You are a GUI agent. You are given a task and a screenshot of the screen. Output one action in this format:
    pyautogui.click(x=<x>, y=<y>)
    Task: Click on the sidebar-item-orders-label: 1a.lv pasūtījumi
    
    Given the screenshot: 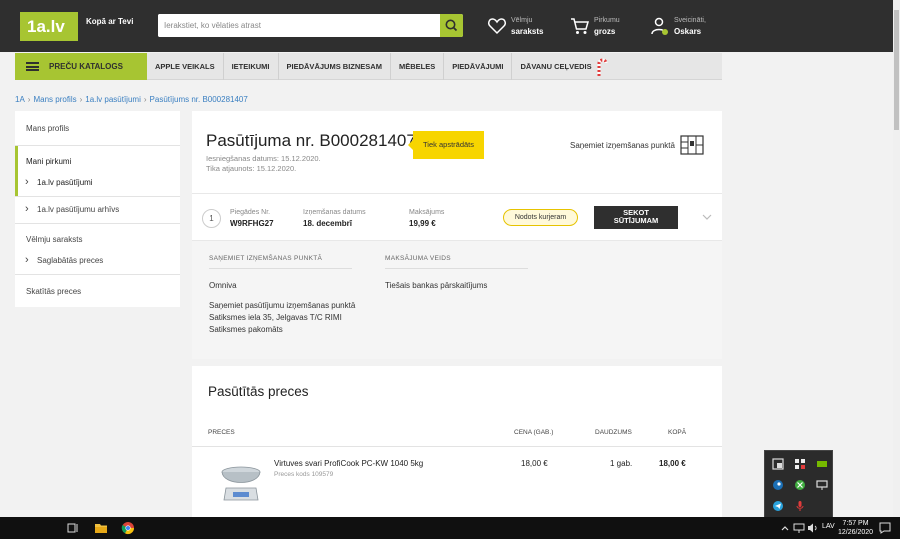 What is the action you would take?
    pyautogui.click(x=65, y=182)
    